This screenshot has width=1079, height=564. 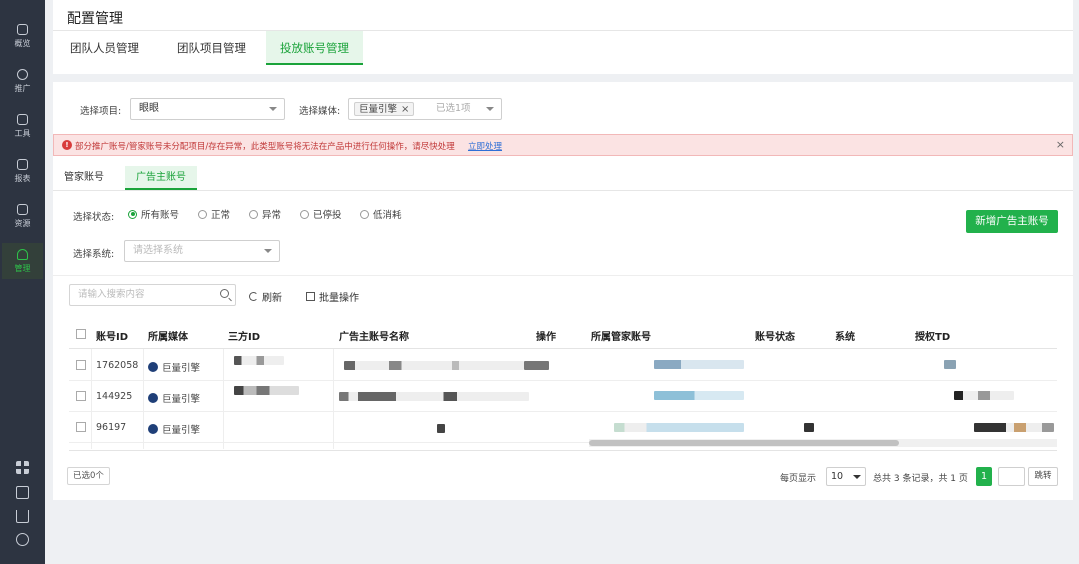 I want to click on media-tag-label: 巨量引擎, so click(x=378, y=109).